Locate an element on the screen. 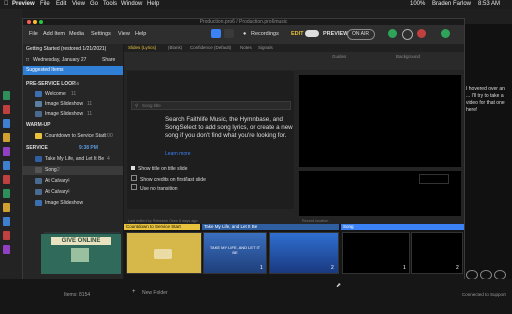  suggested-items: Suggested Items is located at coordinates (73, 70).